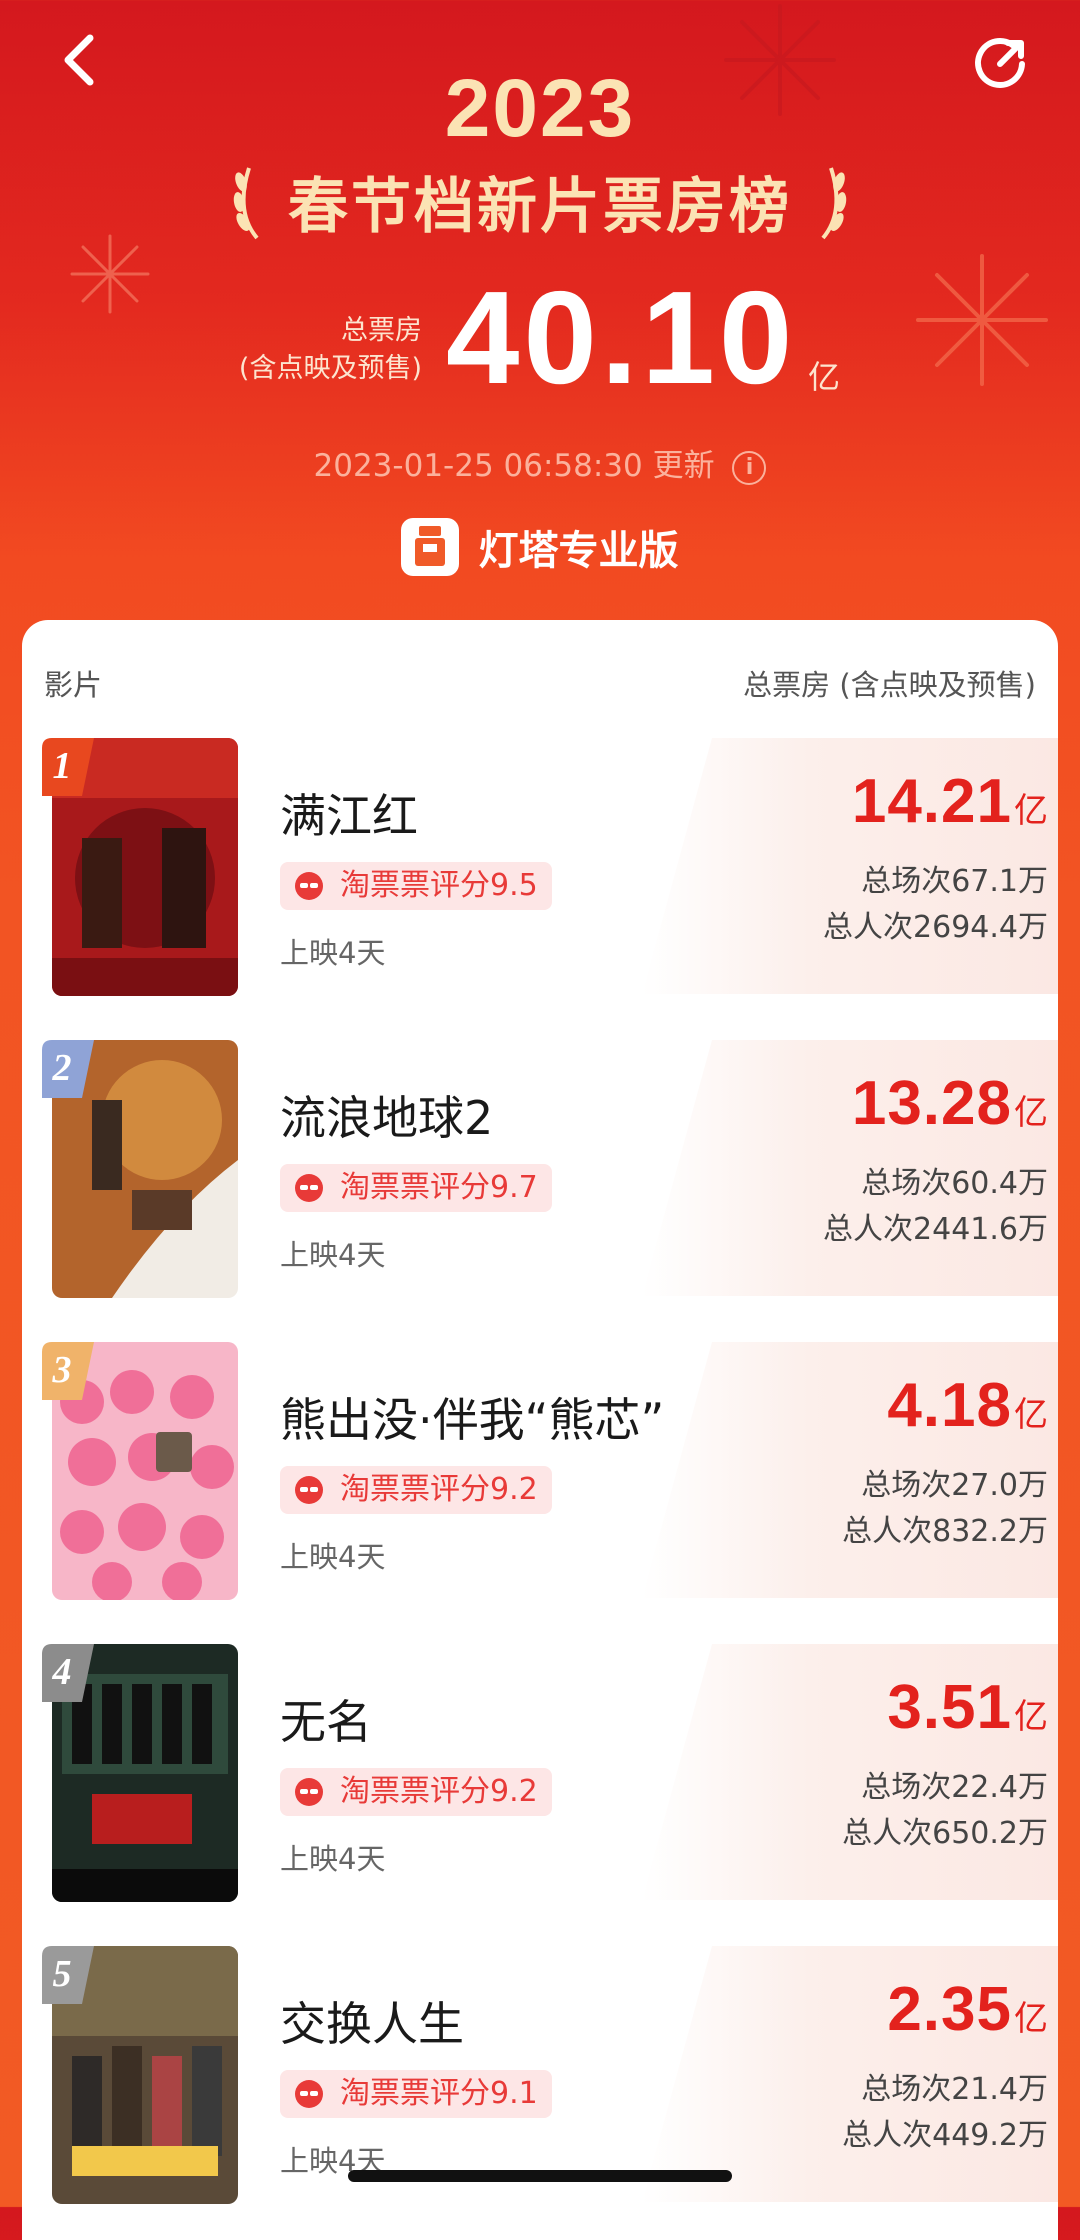 The height and width of the screenshot is (2240, 1080). Describe the element at coordinates (889, 685) in the screenshot. I see `column-header-box-office: 总票房 (含点映及预售)` at that location.